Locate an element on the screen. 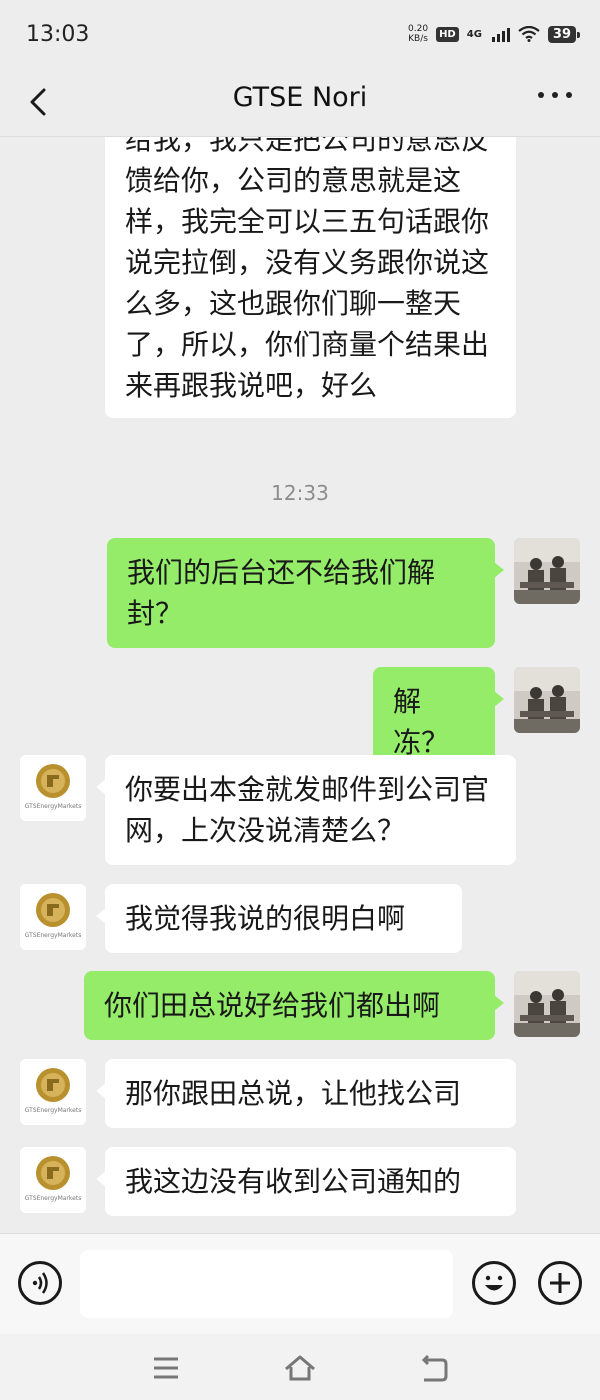 The width and height of the screenshot is (600, 1400). net-speed: 0.20 KB/s is located at coordinates (418, 34).